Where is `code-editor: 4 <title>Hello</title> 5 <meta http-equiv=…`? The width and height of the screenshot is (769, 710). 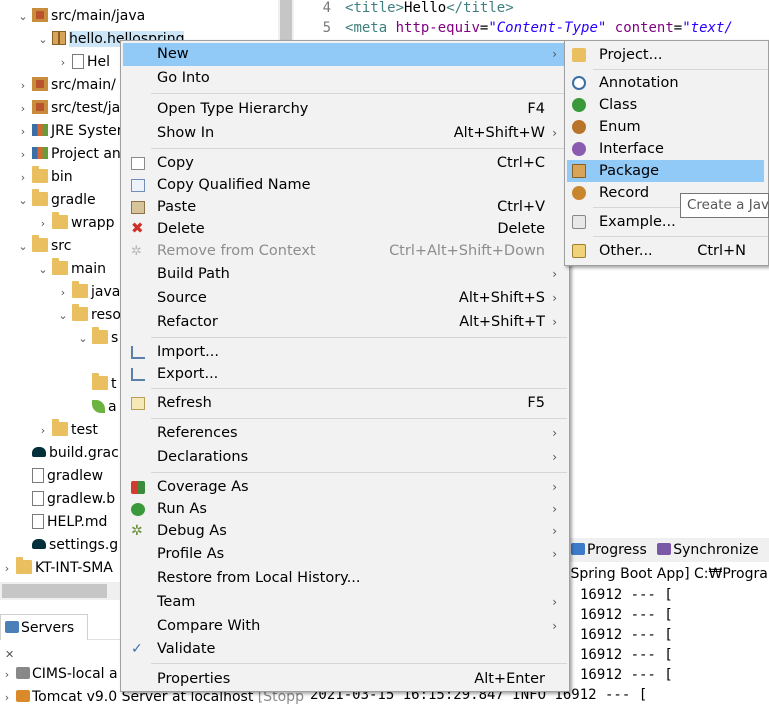 code-editor: 4 <title>Hello</title> 5 <meta http-equiv=… is located at coordinates (537, 20).